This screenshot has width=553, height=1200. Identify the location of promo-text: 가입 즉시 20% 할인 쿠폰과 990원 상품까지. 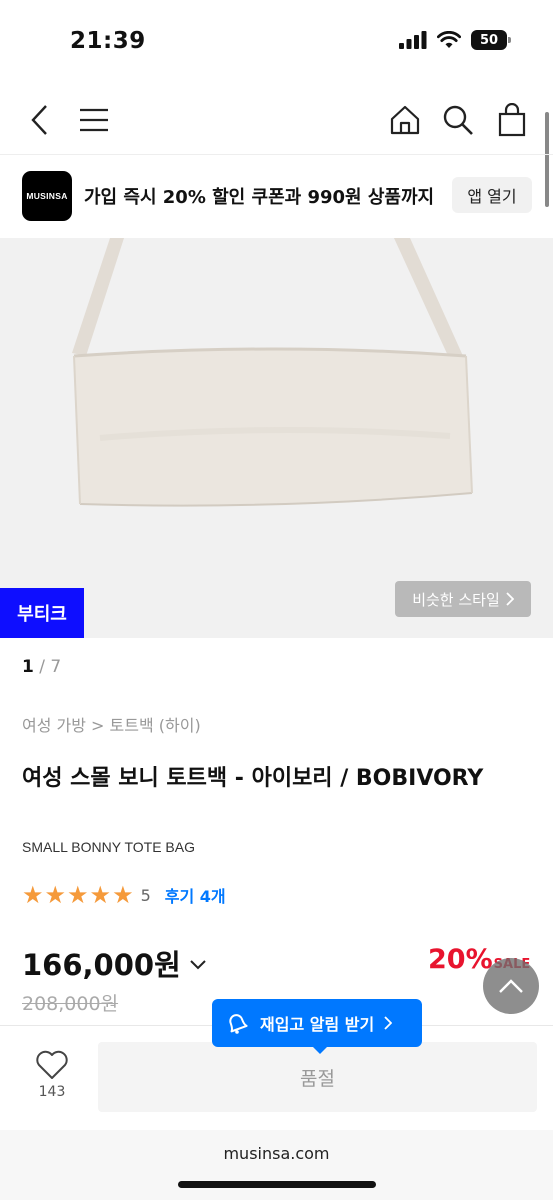
(259, 197).